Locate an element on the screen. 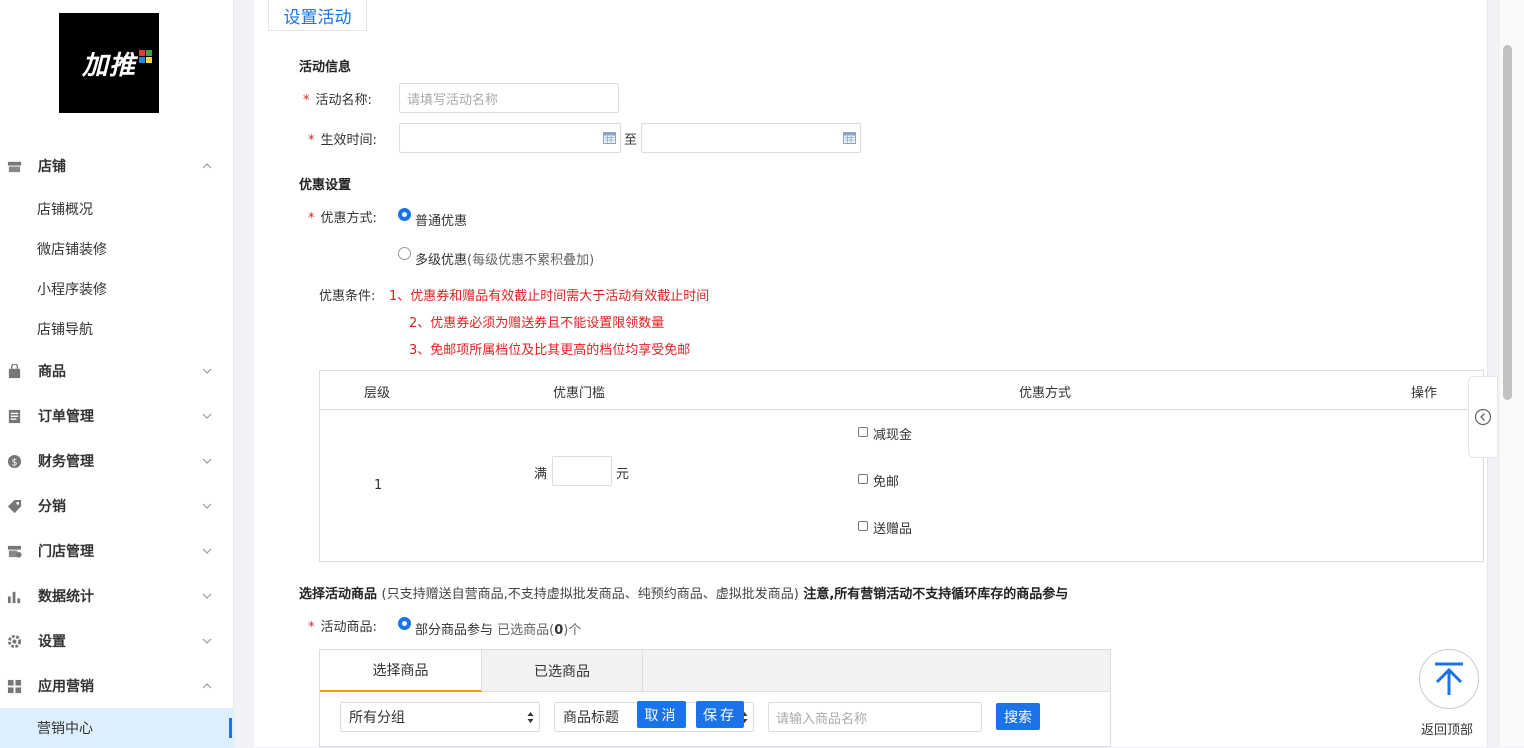 The height and width of the screenshot is (748, 1524). logo-mark-icon is located at coordinates (146, 57).